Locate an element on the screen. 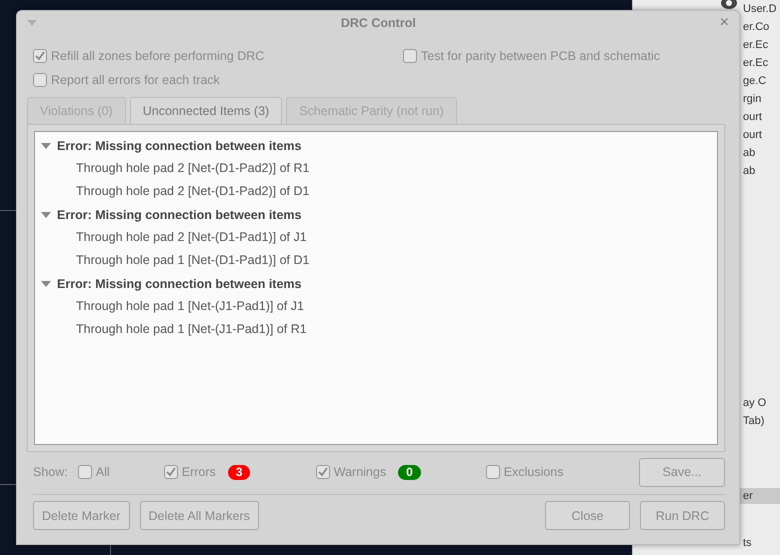 This screenshot has height=555, width=780. dialog-button: Run DRC is located at coordinates (682, 515).